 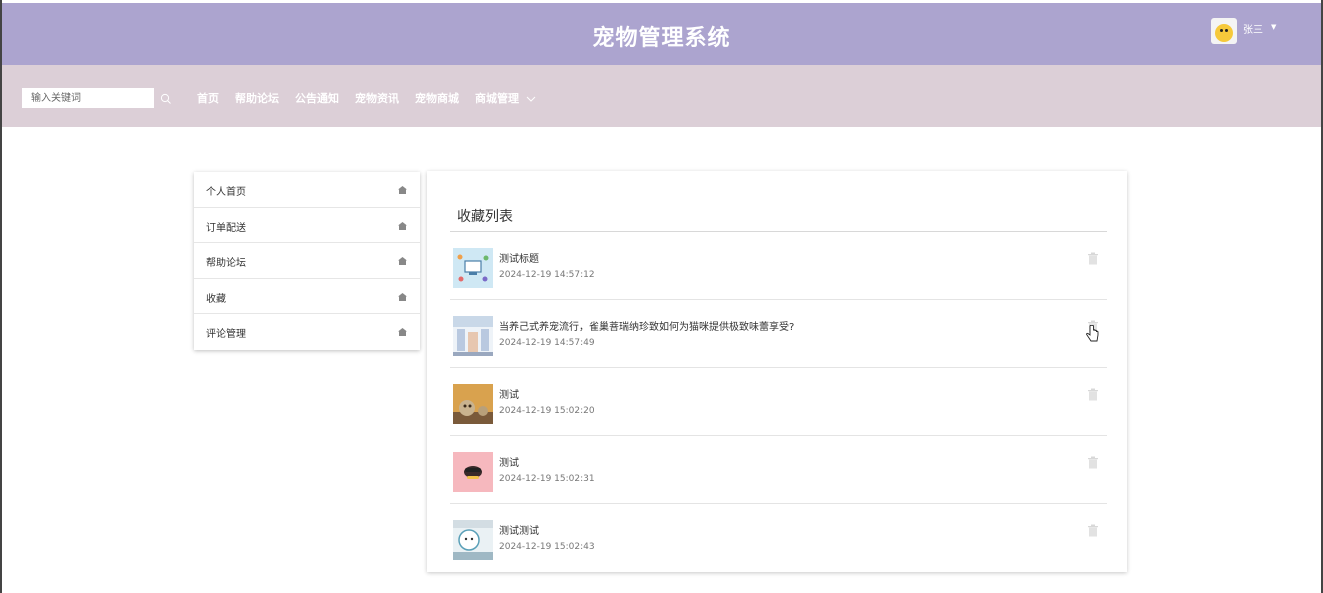 I want to click on list-item: 测试标题 2024-12-19 14:57:12, so click(x=778, y=266).